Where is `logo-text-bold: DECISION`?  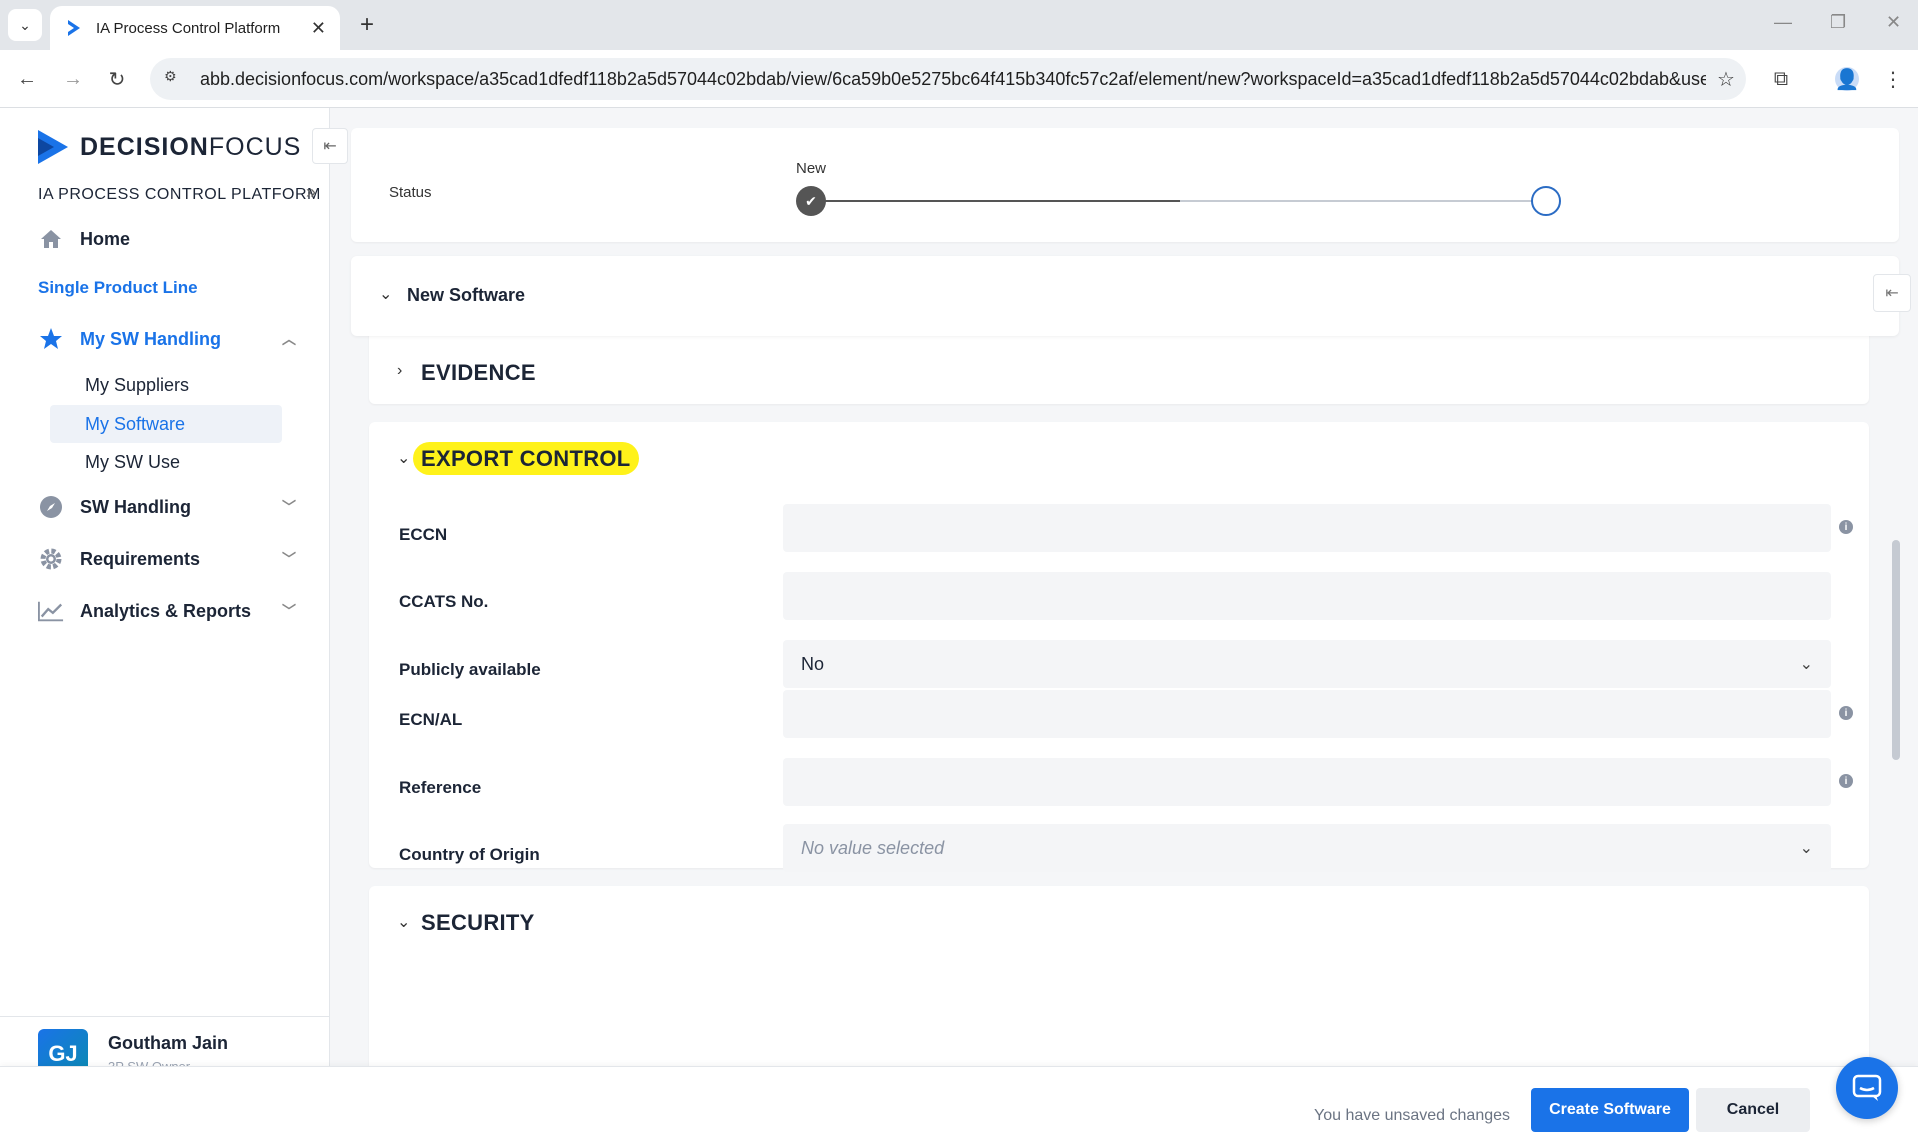 logo-text-bold: DECISION is located at coordinates (144, 146).